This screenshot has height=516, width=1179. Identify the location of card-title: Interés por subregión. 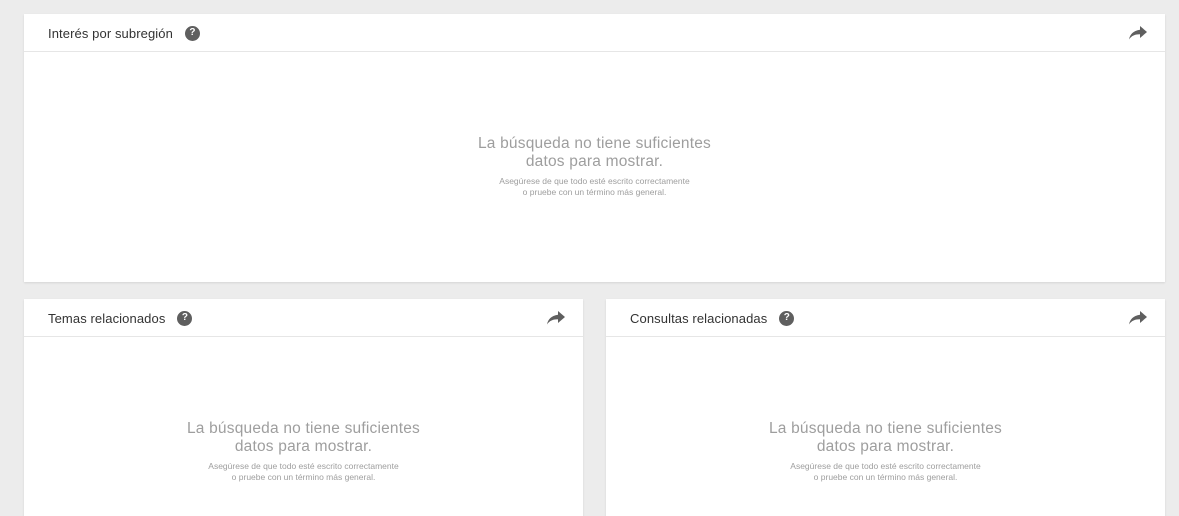
(110, 33).